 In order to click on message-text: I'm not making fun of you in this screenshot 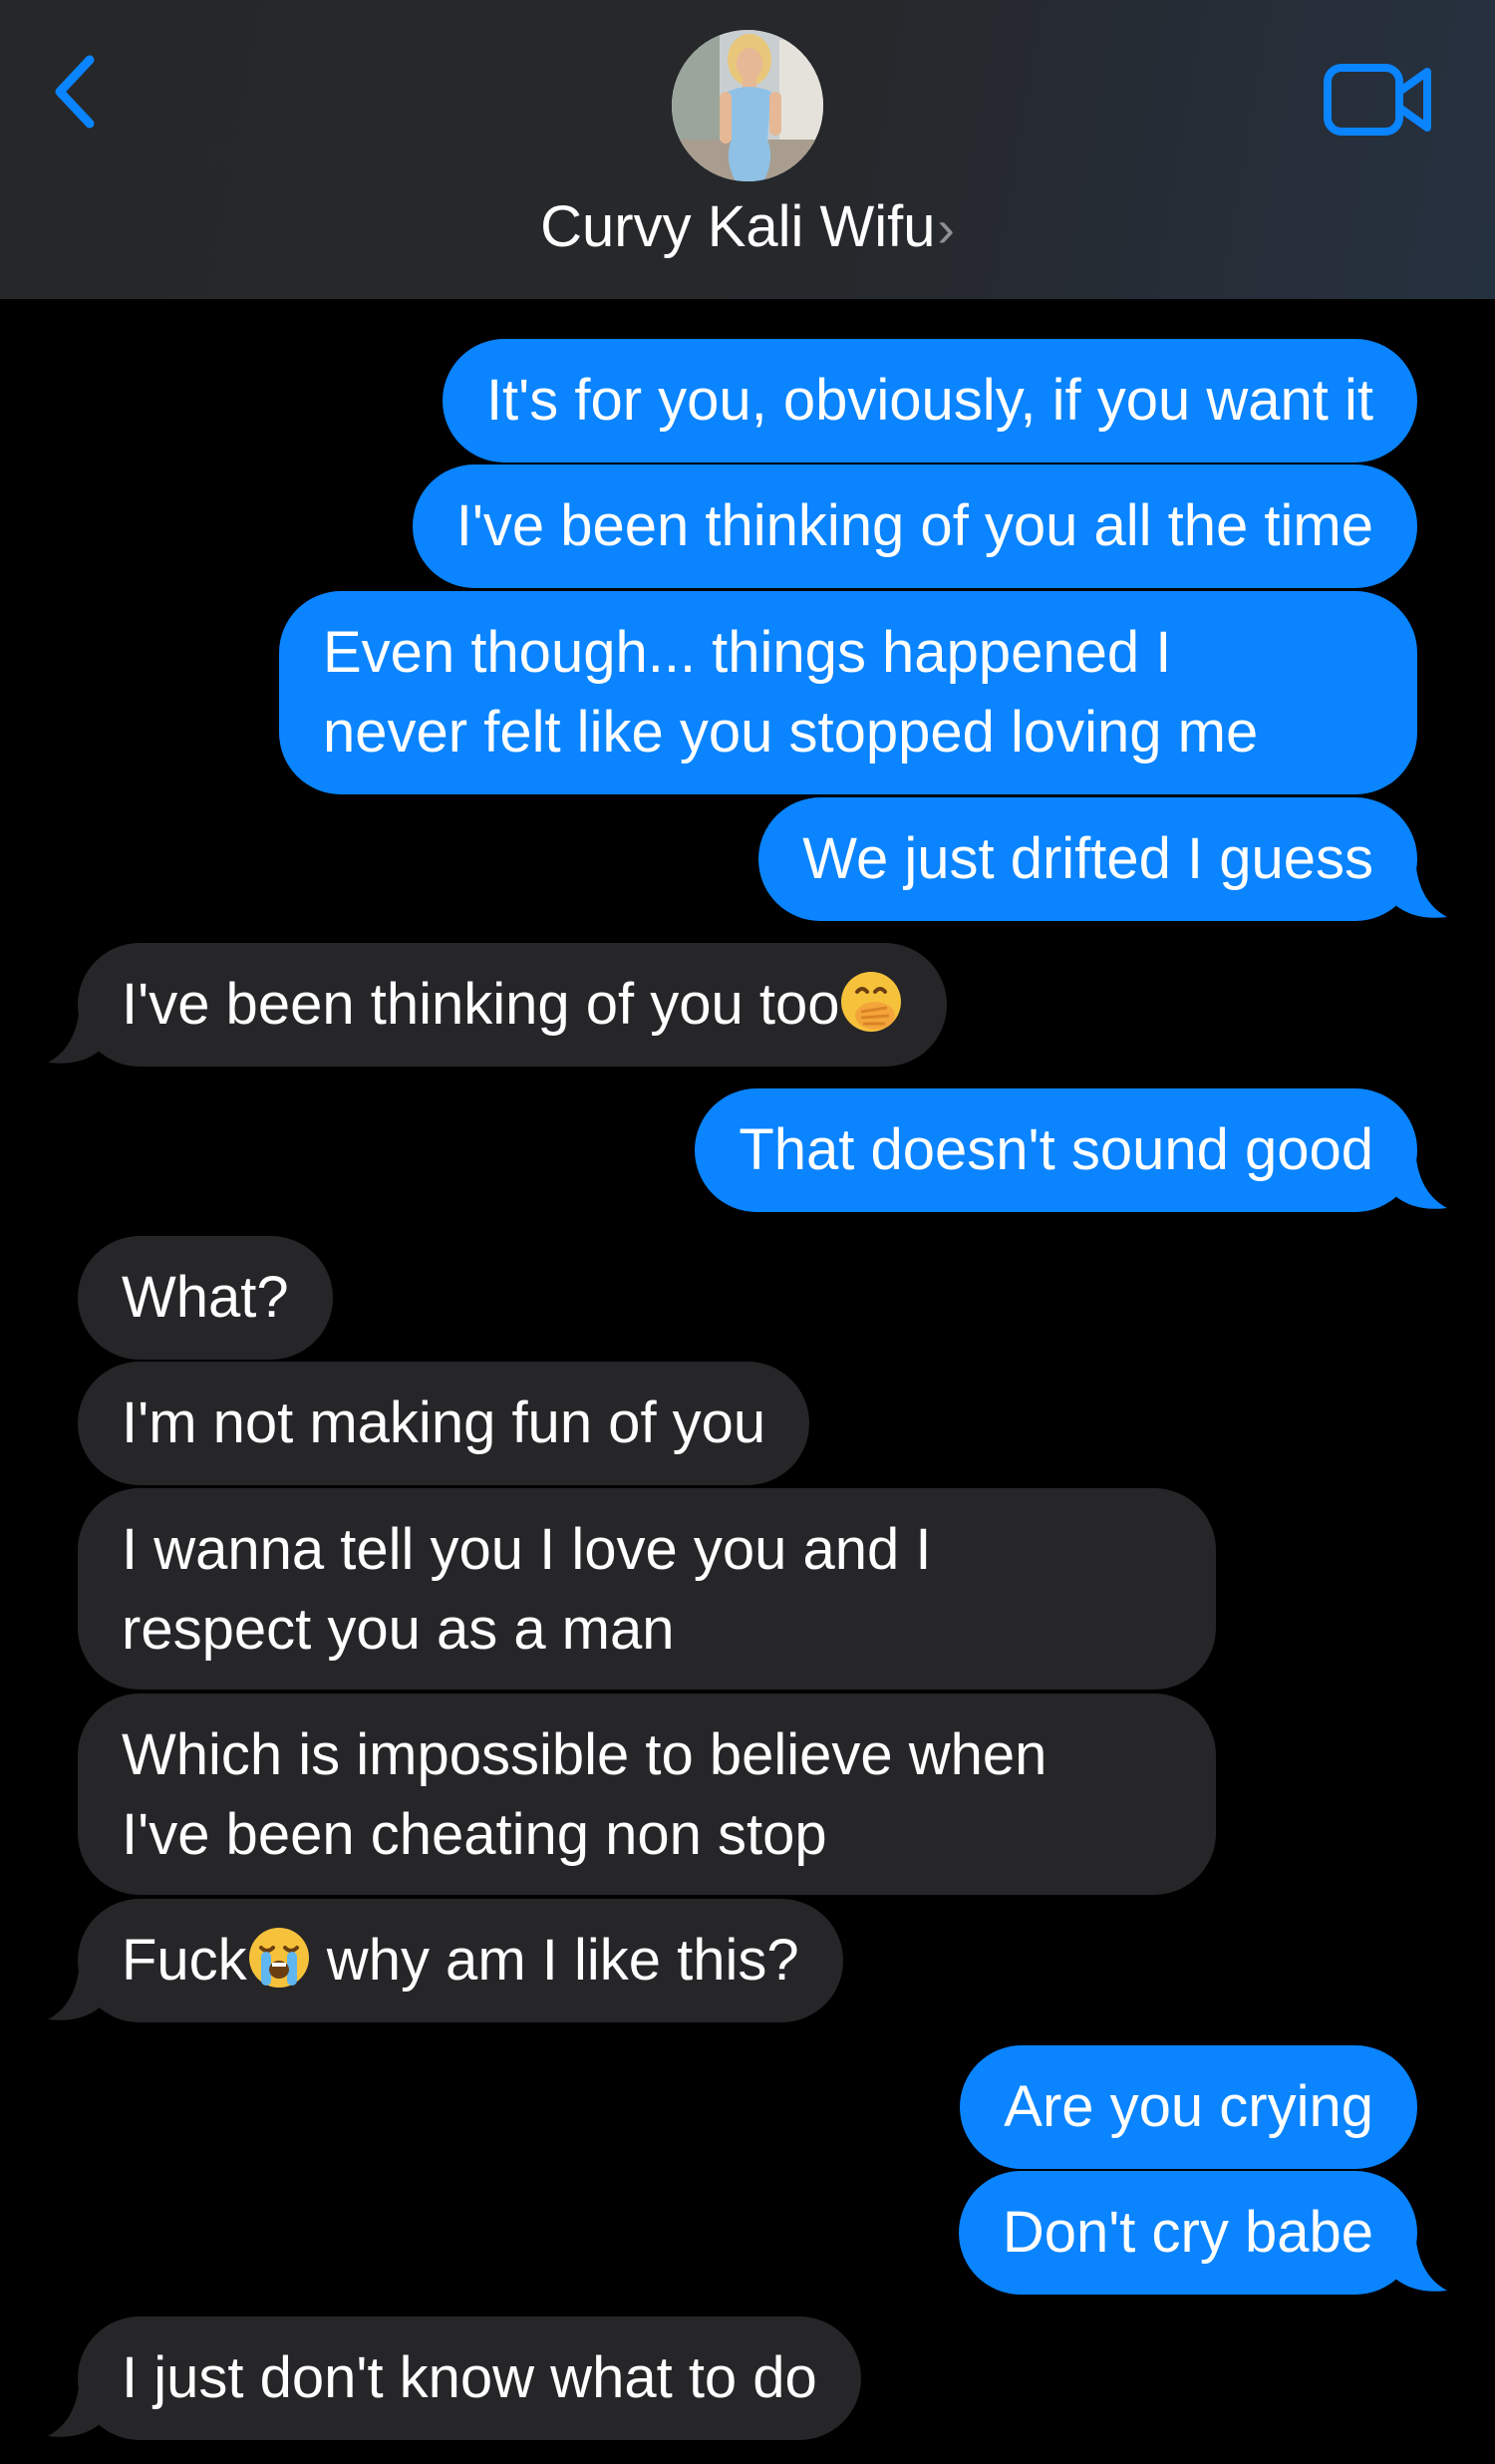, I will do `click(444, 1423)`.